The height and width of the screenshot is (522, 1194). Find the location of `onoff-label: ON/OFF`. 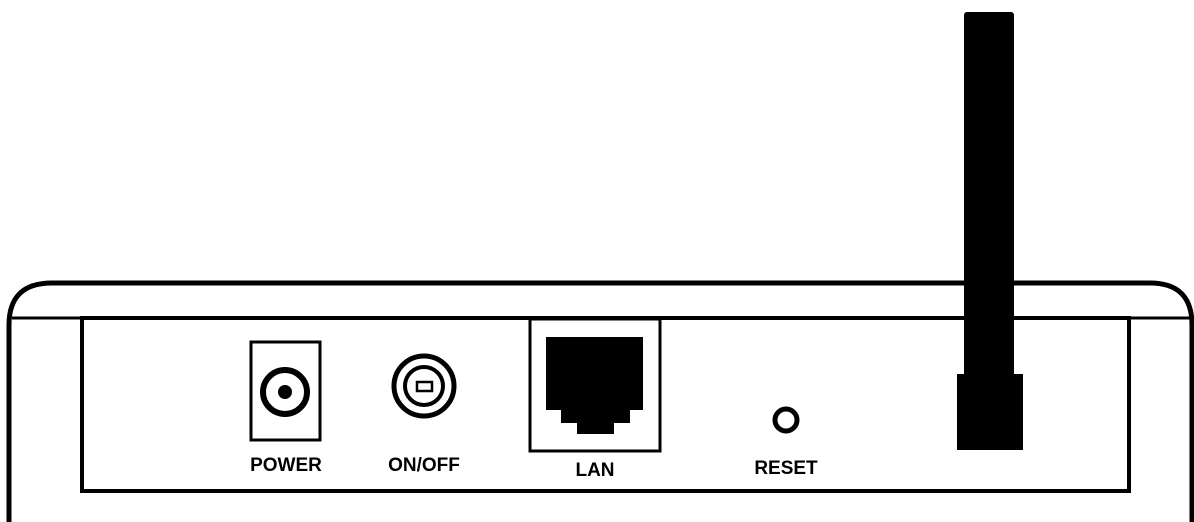

onoff-label: ON/OFF is located at coordinates (424, 465).